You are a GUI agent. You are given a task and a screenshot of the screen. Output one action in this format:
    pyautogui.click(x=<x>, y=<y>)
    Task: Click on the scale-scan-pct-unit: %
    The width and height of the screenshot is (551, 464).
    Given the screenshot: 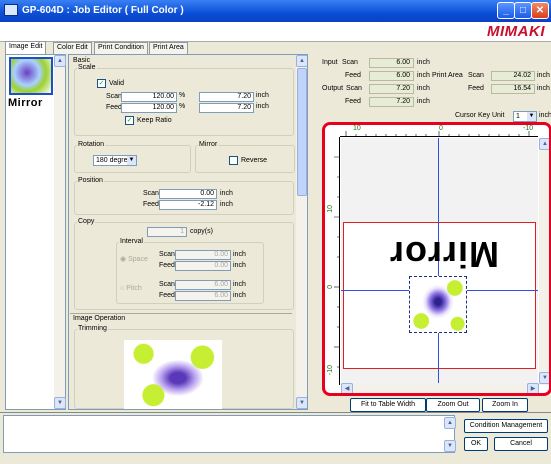 What is the action you would take?
    pyautogui.click(x=182, y=95)
    